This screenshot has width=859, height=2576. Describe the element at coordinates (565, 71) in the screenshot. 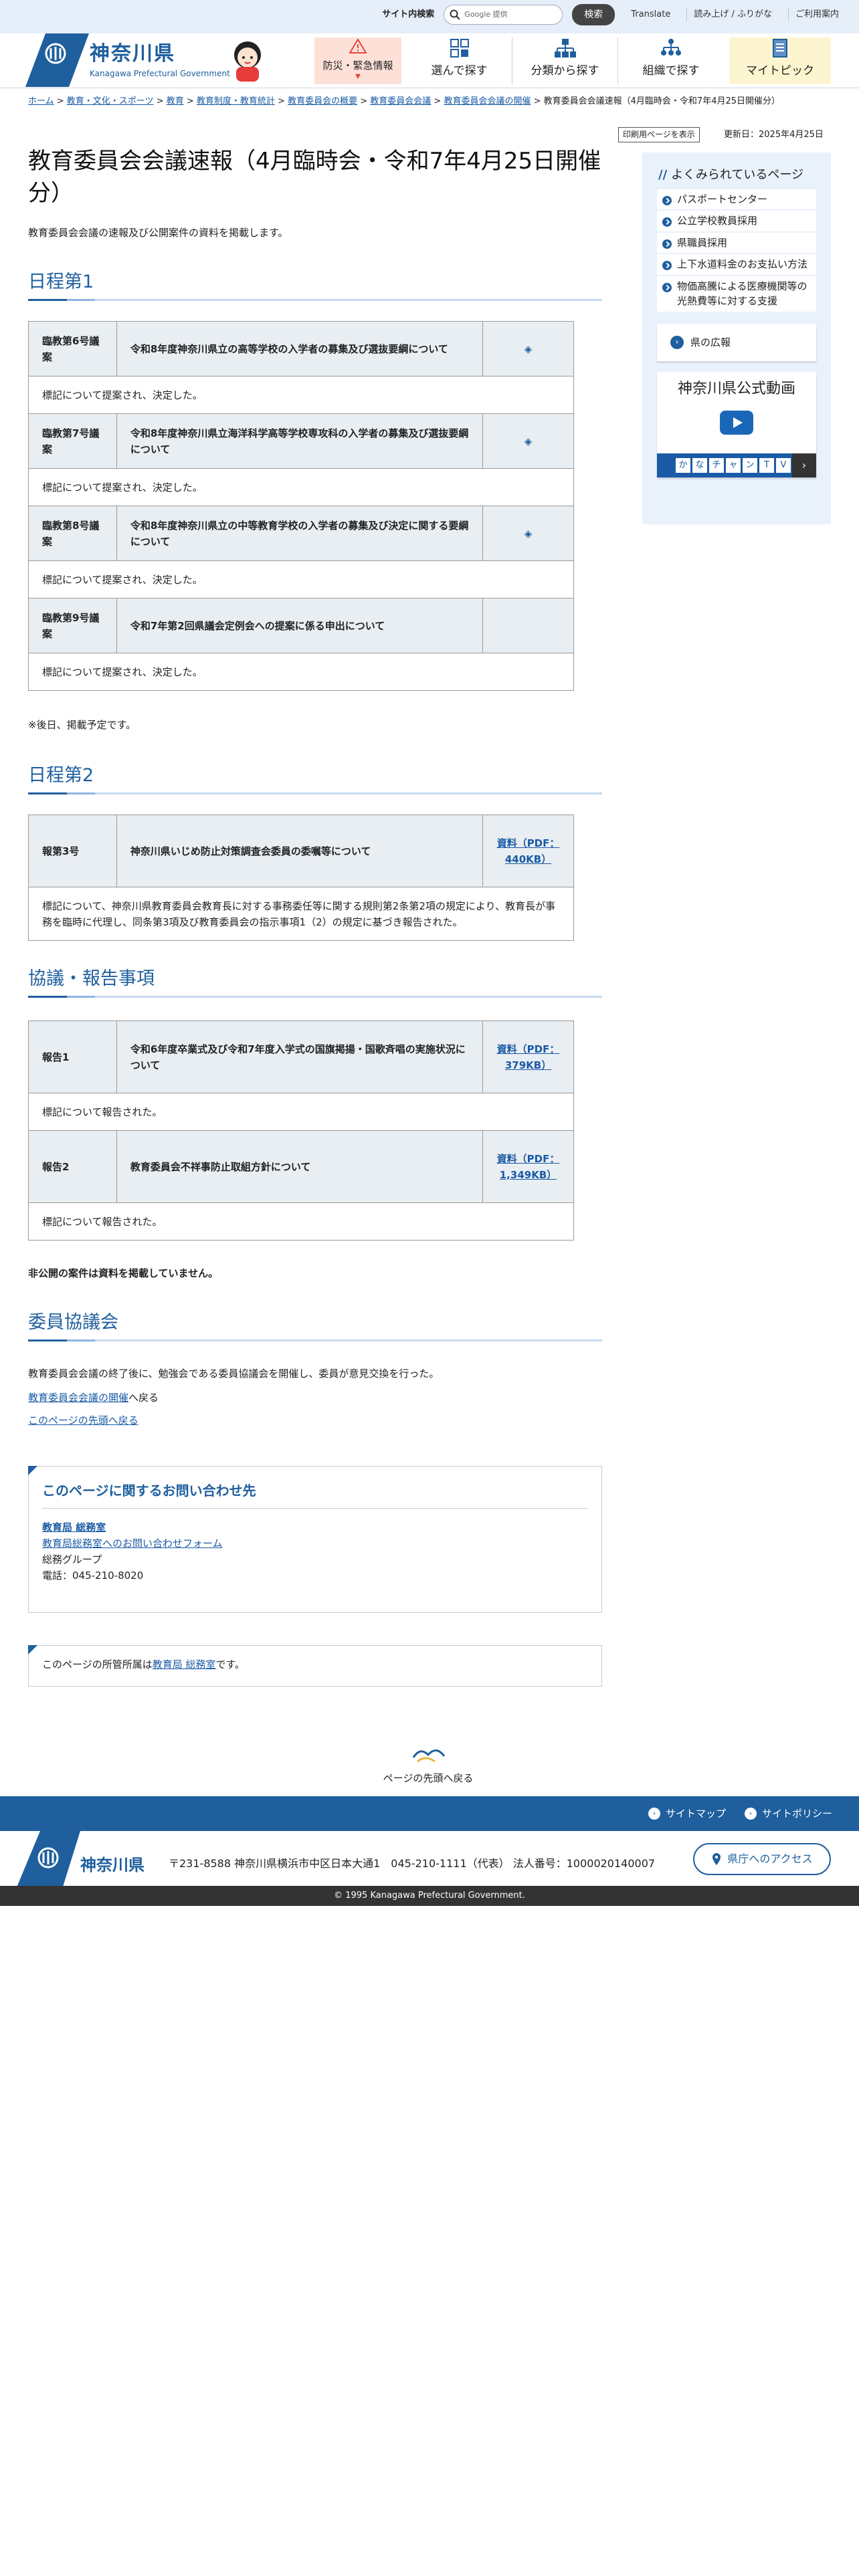

I see `nav-category-label: 分類から探す` at that location.